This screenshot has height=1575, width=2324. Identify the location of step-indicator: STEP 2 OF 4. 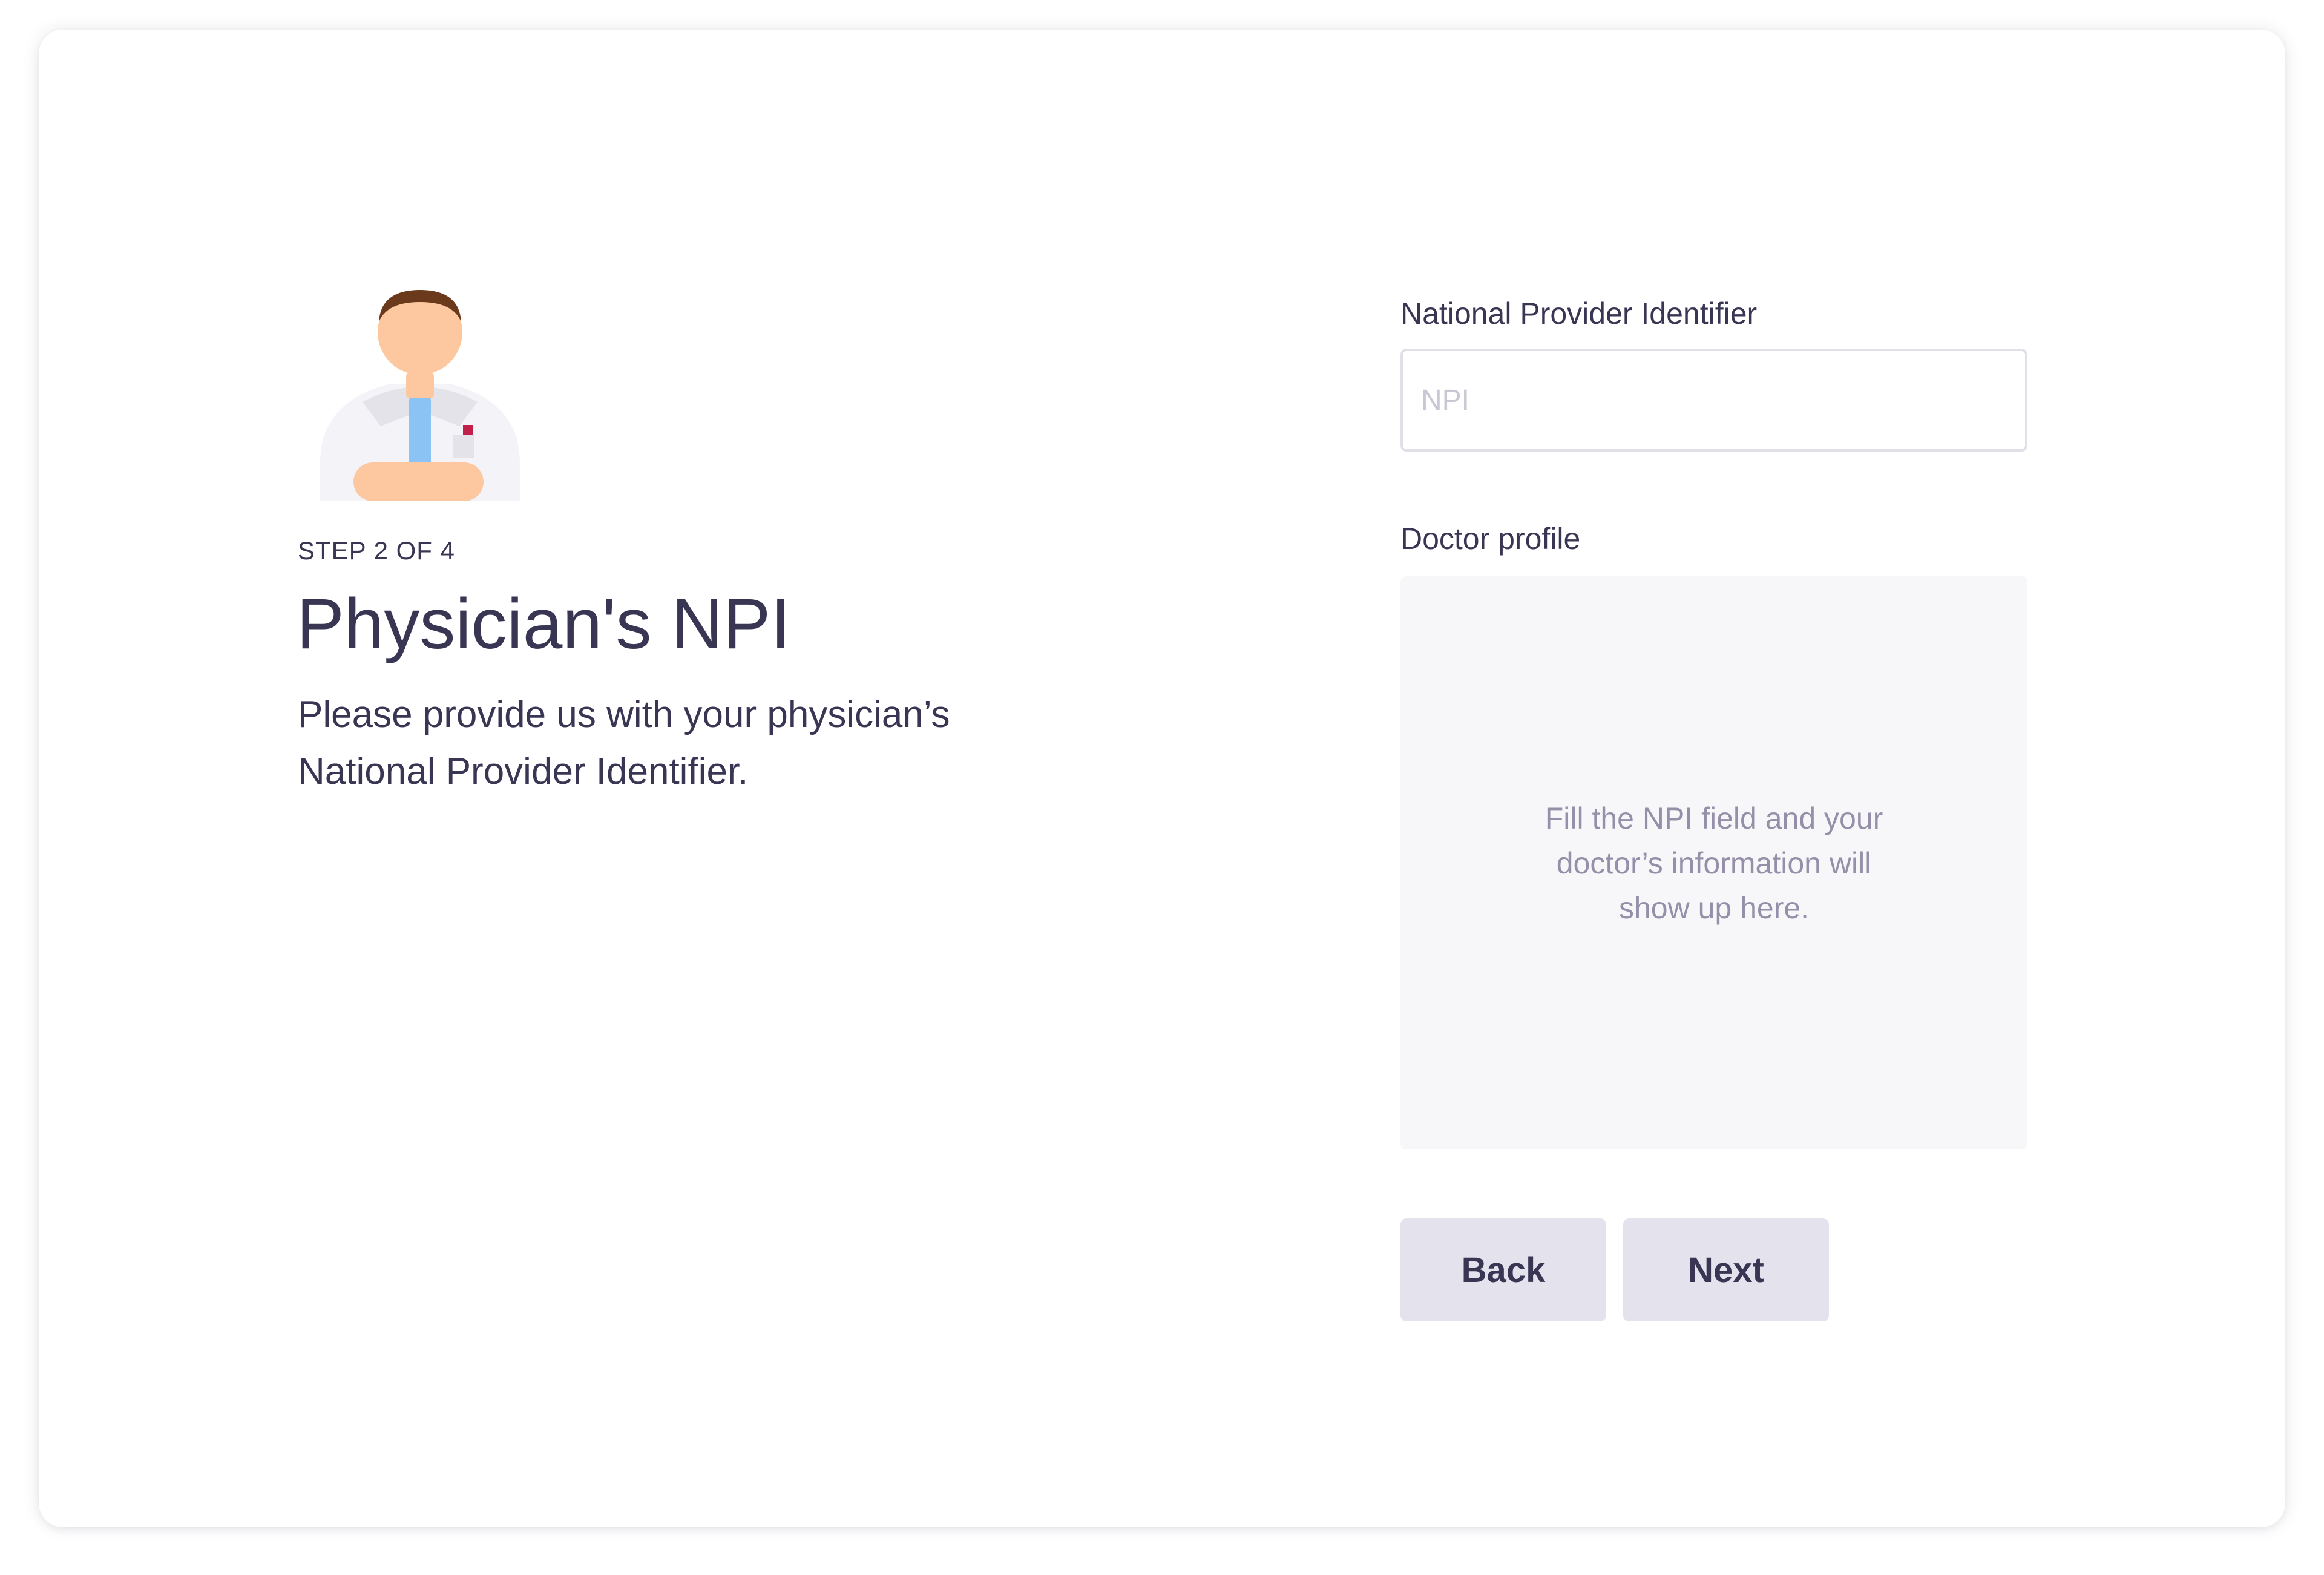
(376, 550).